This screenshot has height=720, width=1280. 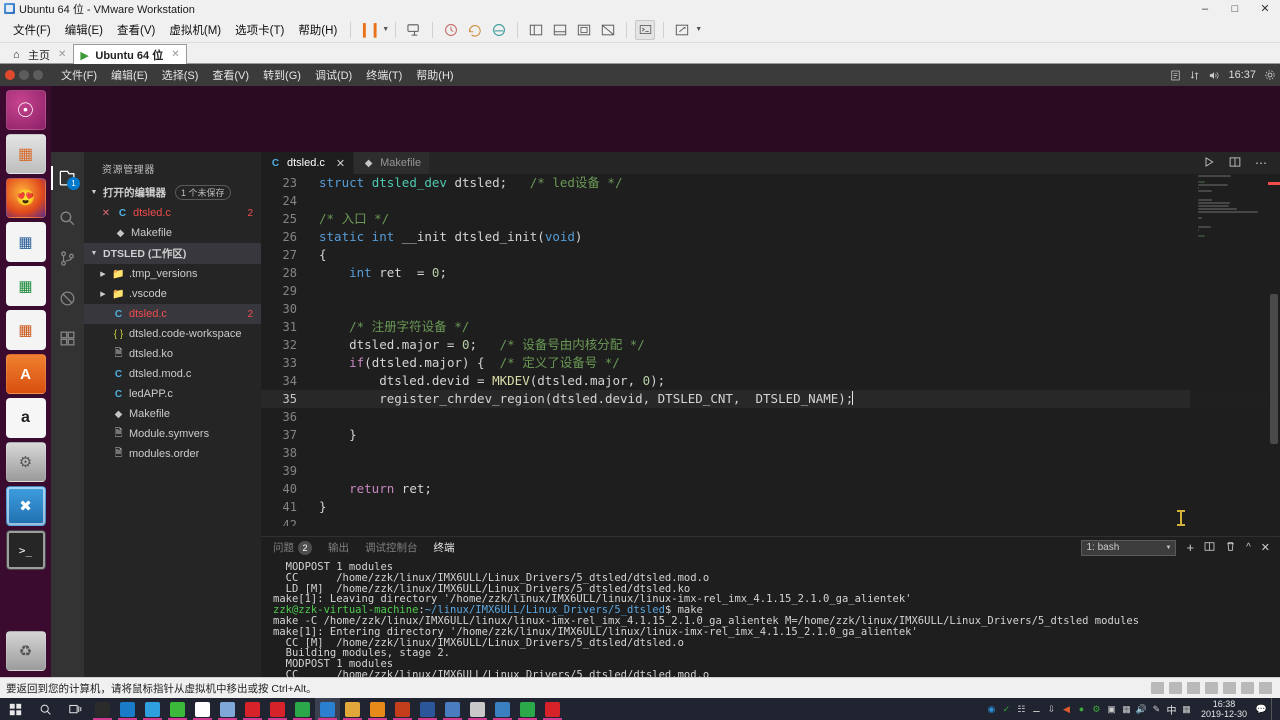 I want to click on libreoffice-calc-icon: ▦, so click(x=25, y=286).